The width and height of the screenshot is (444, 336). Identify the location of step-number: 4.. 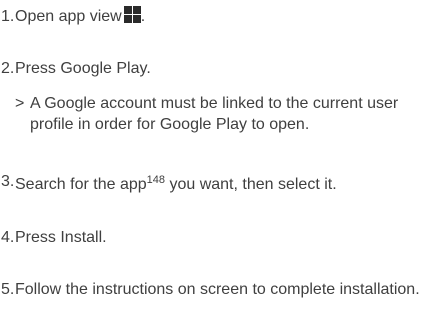
(8, 237).